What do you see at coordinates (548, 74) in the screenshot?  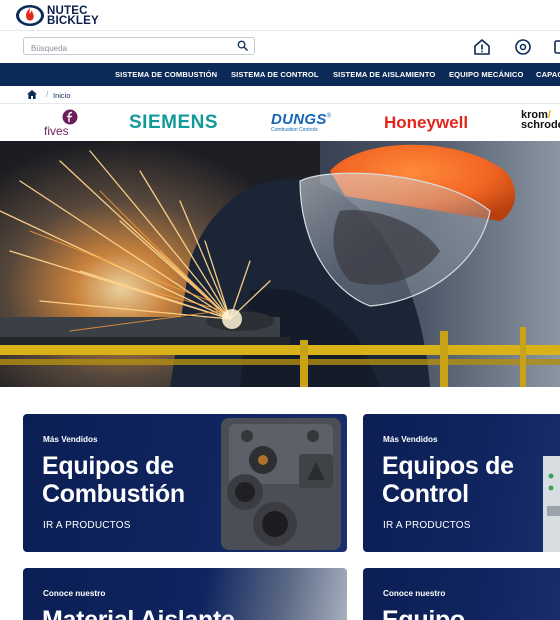 I see `nav-item-capacitacion: CAPAC` at bounding box center [548, 74].